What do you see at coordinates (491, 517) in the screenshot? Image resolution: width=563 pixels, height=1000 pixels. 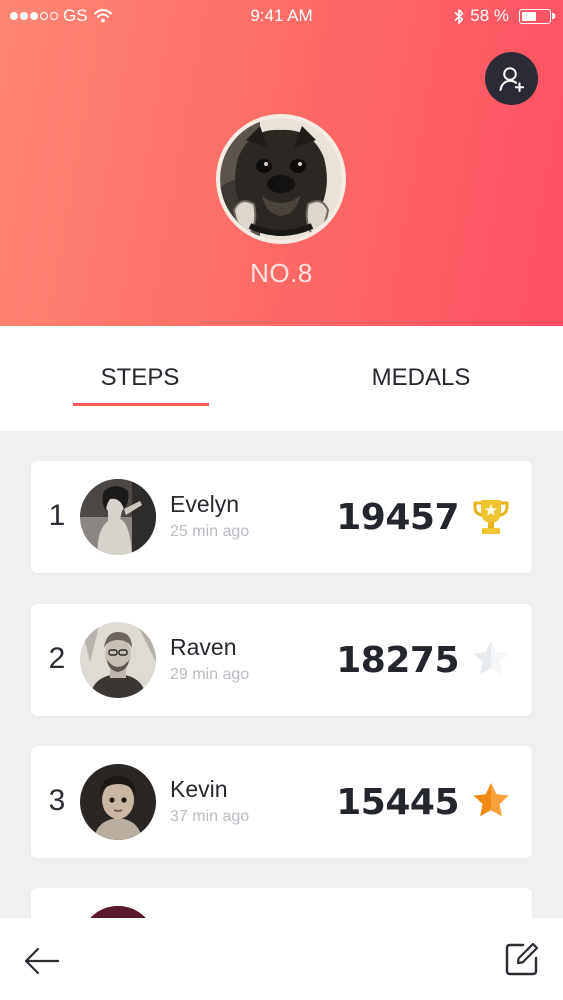 I see `gold-trophy-icon` at bounding box center [491, 517].